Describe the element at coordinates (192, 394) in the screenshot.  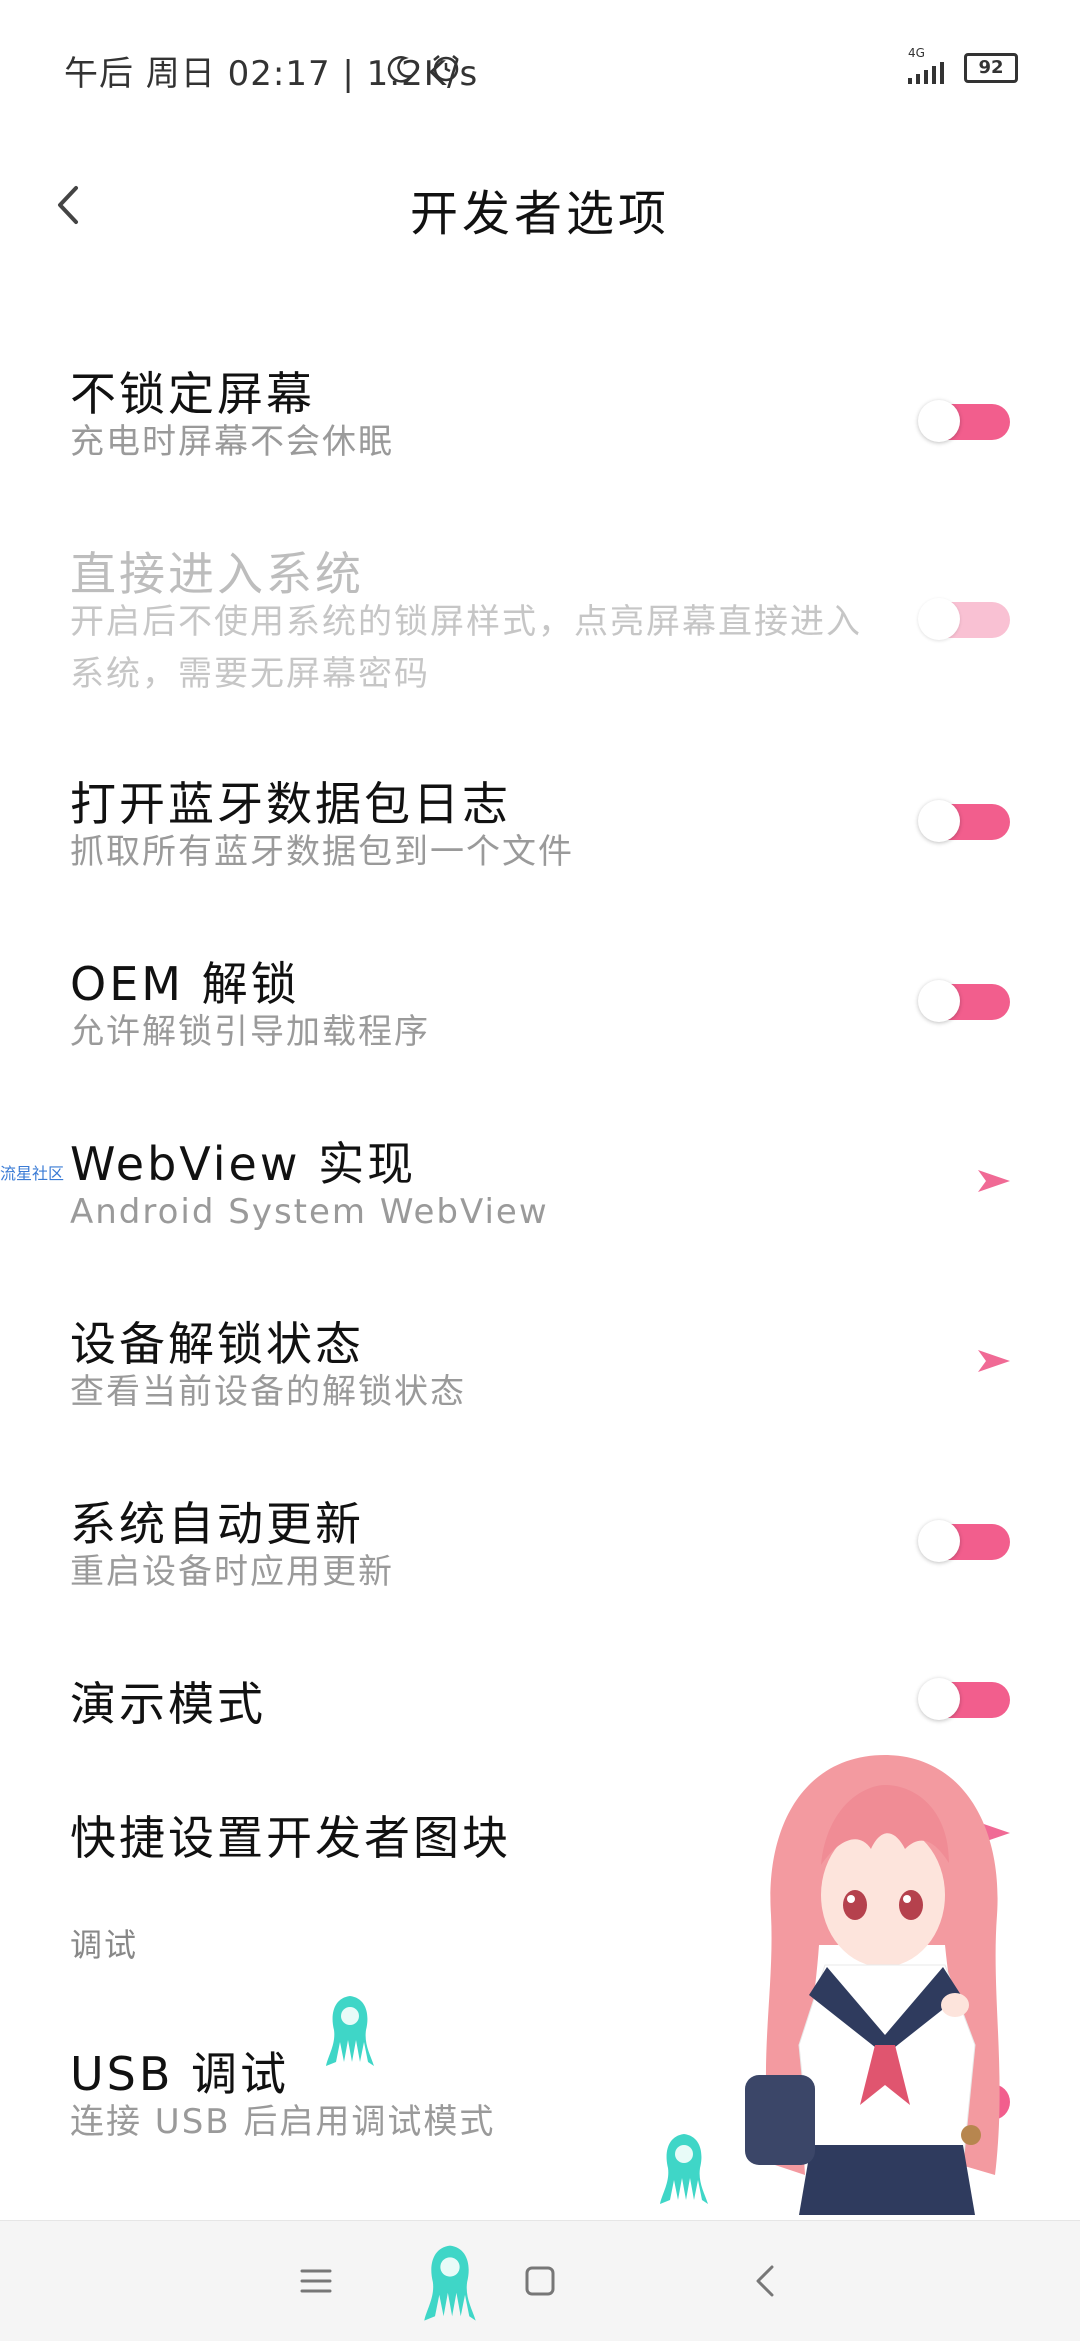
I see `setting-title: 不锁定屏幕` at that location.